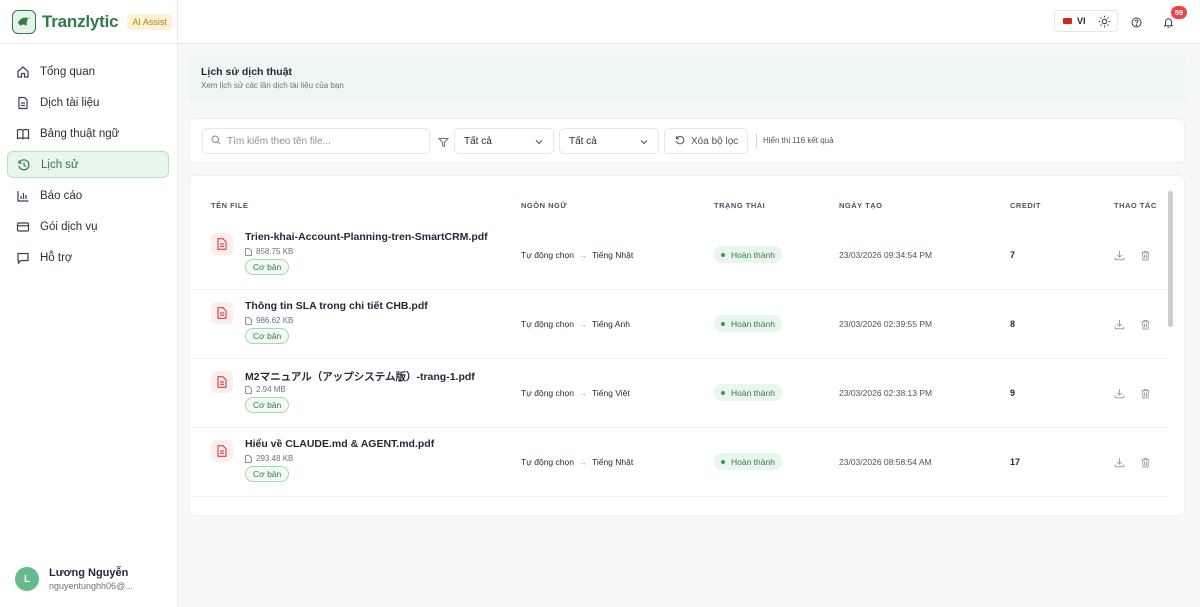 This screenshot has height=607, width=1200. I want to click on file-size: 2.94 MB, so click(265, 389).